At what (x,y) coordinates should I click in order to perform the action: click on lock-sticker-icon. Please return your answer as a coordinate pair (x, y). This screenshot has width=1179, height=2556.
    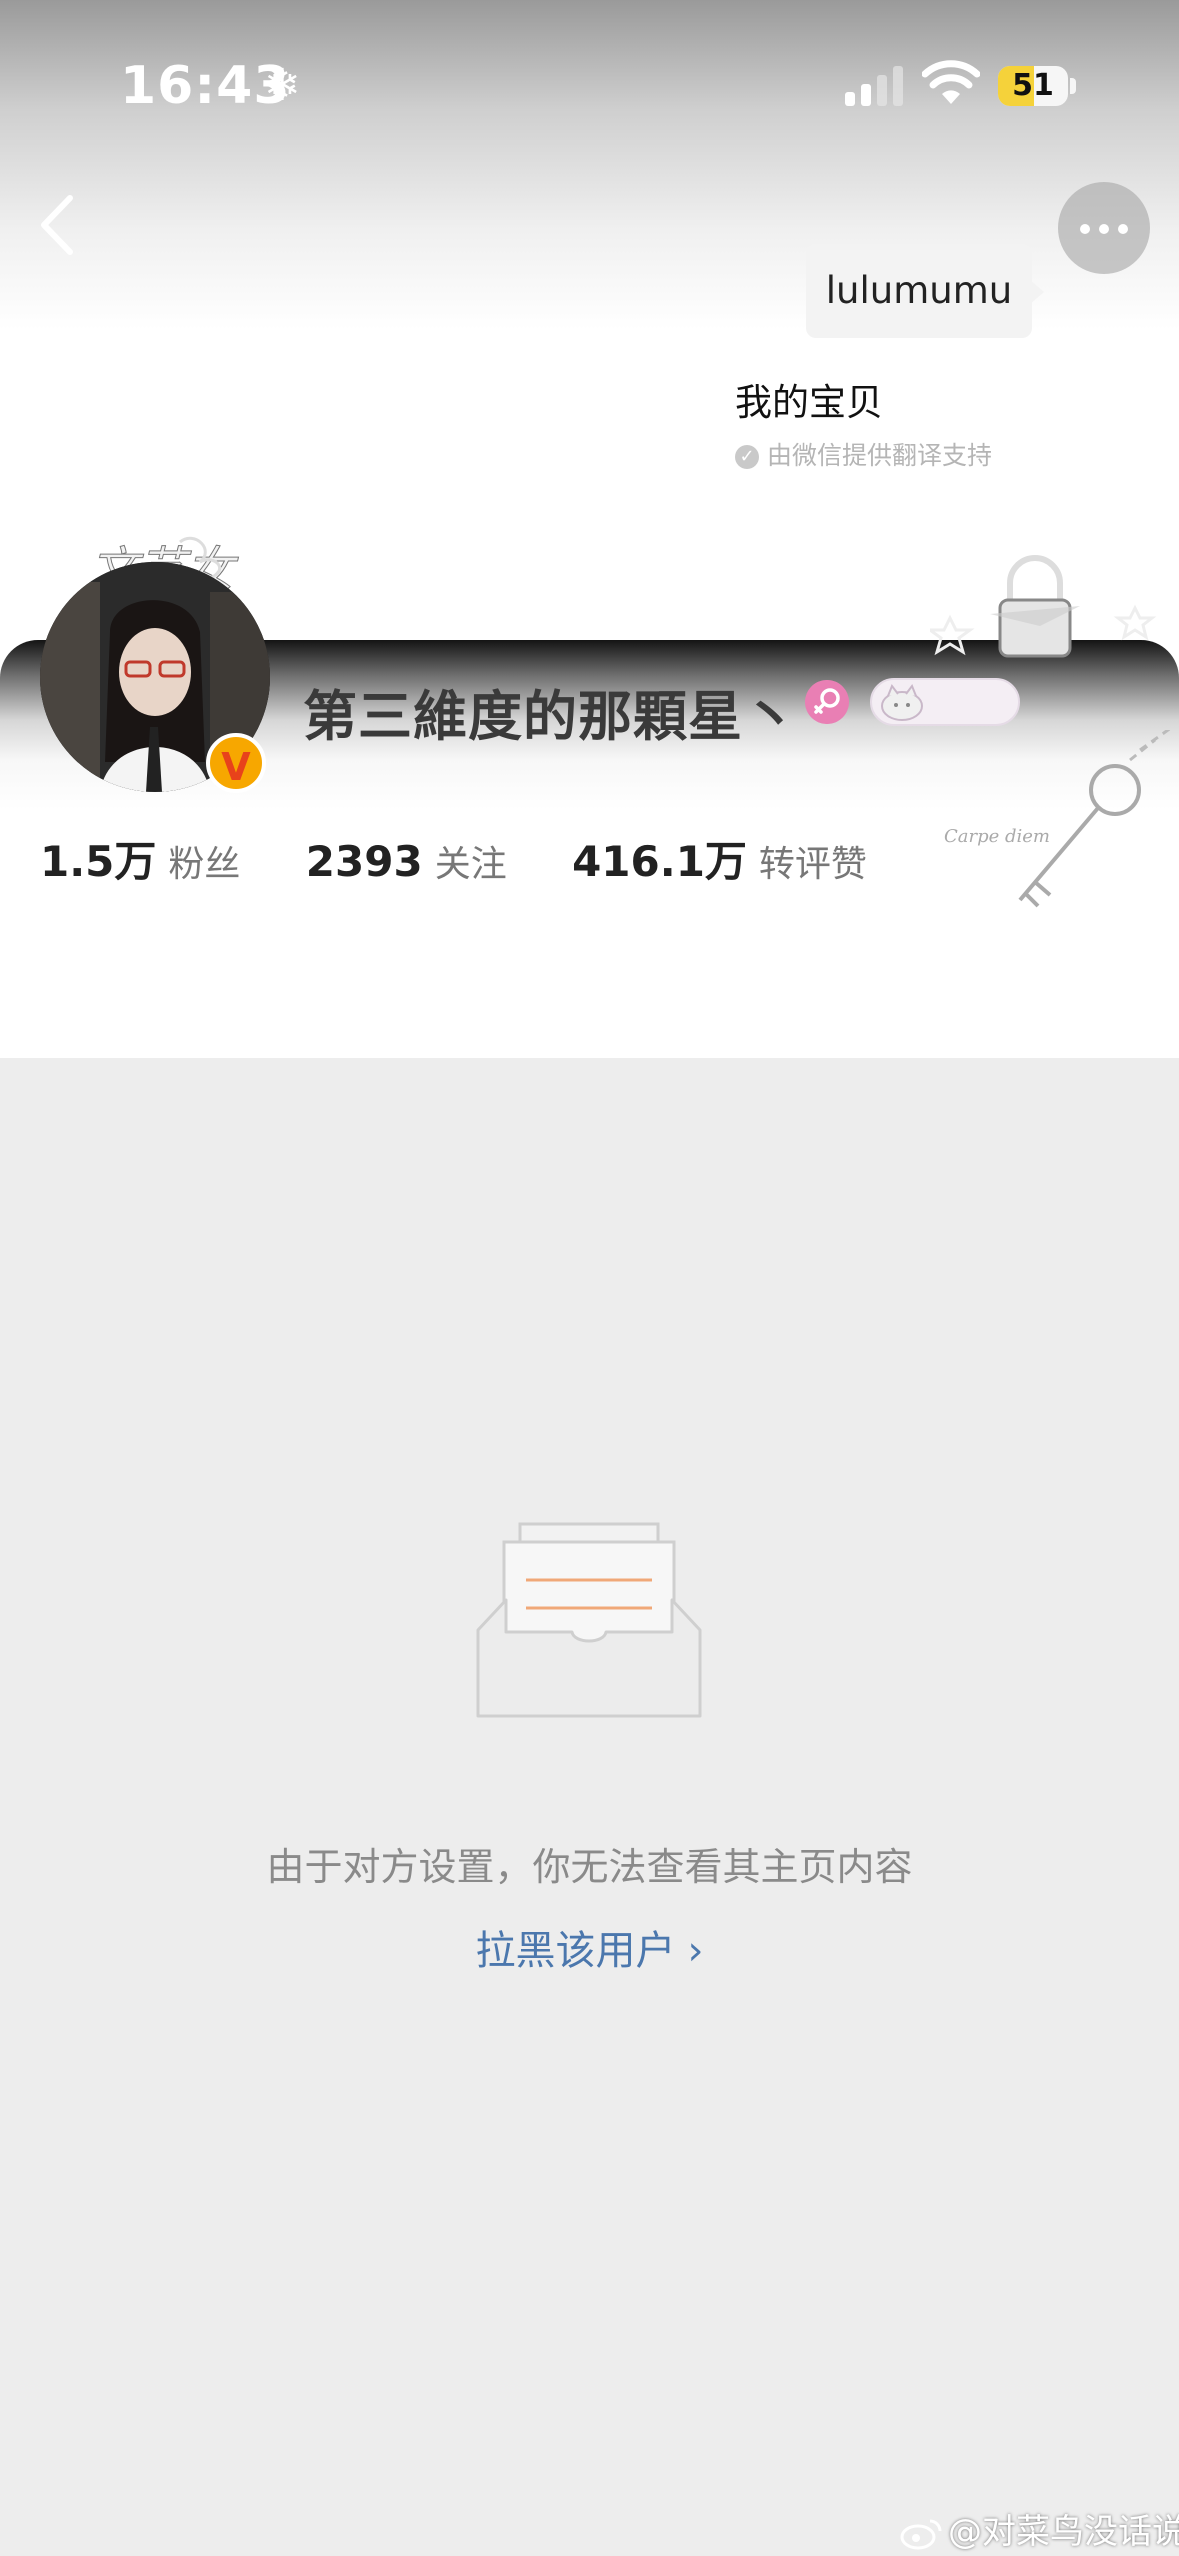
    Looking at the image, I should click on (1043, 606).